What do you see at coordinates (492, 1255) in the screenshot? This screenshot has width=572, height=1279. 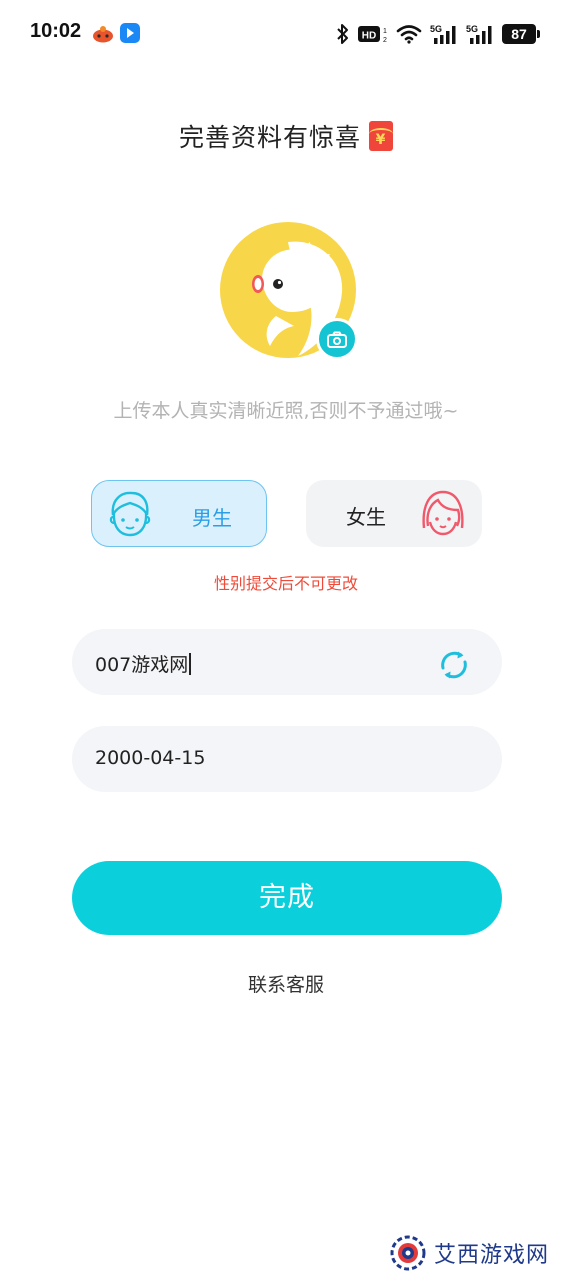 I see `watermark-text: 艾西游戏网` at bounding box center [492, 1255].